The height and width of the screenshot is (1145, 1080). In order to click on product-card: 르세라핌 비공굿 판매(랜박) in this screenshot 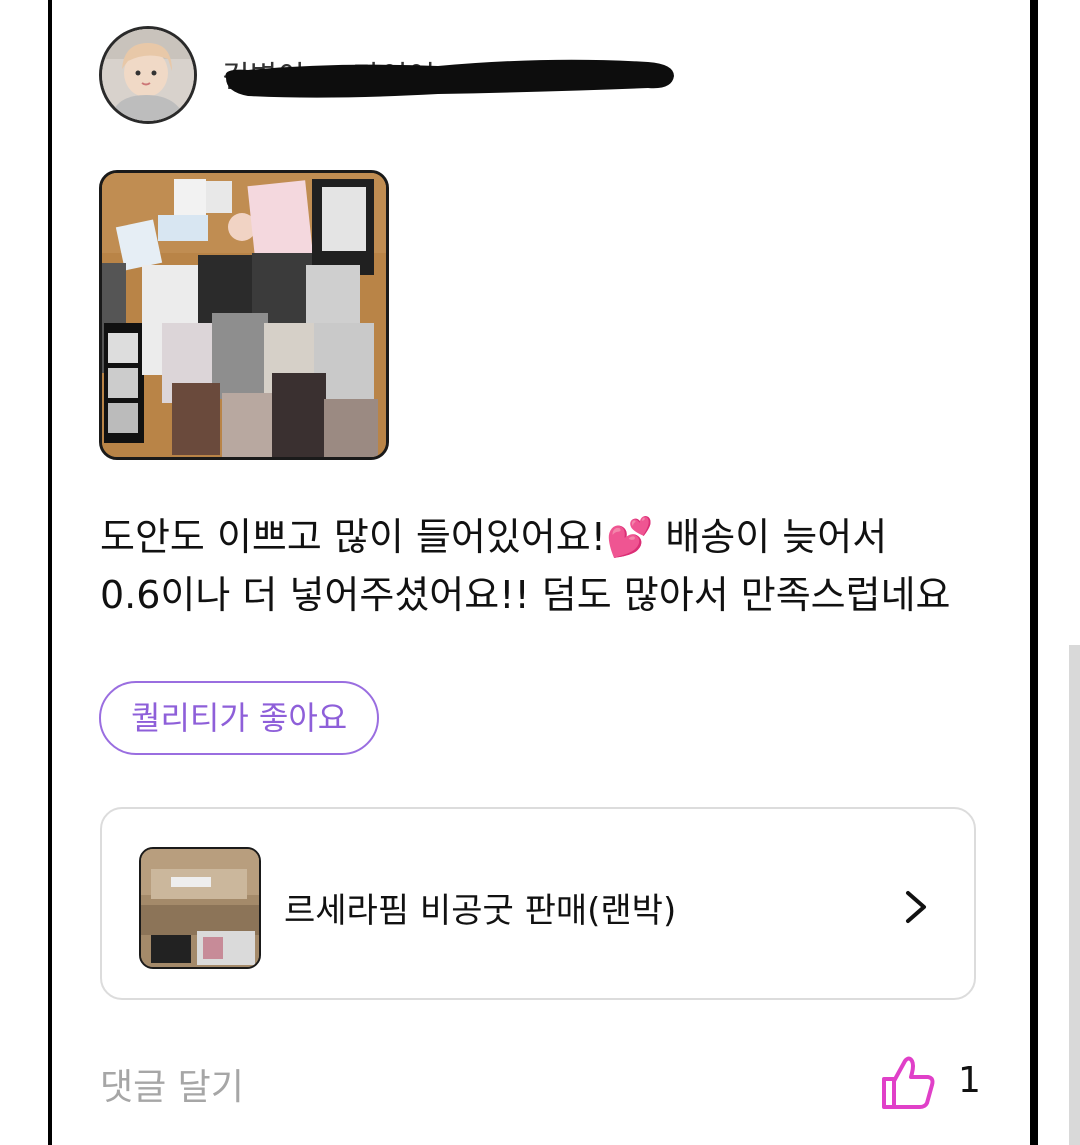, I will do `click(538, 903)`.